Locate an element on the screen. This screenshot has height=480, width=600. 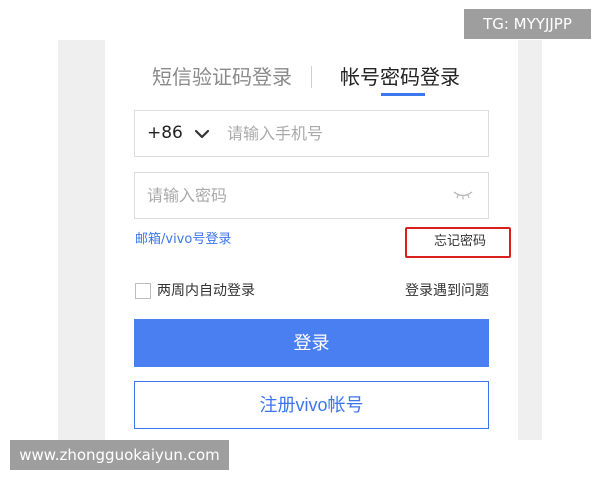
register-button: 注册vivo帐号 is located at coordinates (311, 405).